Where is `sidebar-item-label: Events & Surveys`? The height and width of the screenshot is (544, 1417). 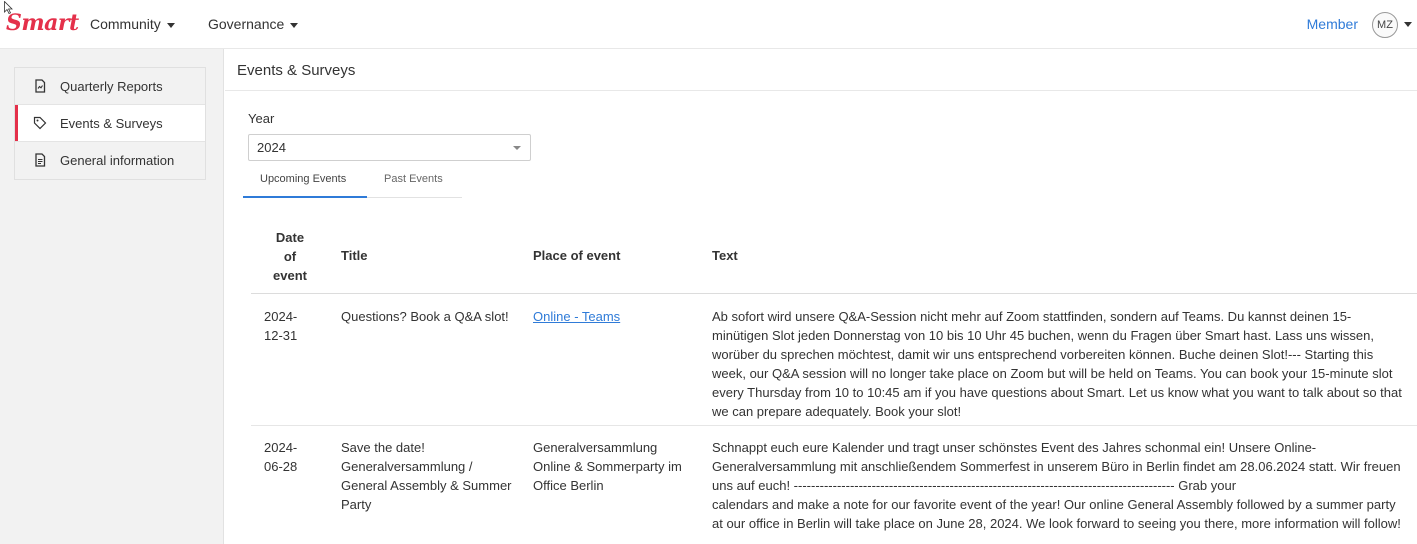 sidebar-item-label: Events & Surveys is located at coordinates (111, 123).